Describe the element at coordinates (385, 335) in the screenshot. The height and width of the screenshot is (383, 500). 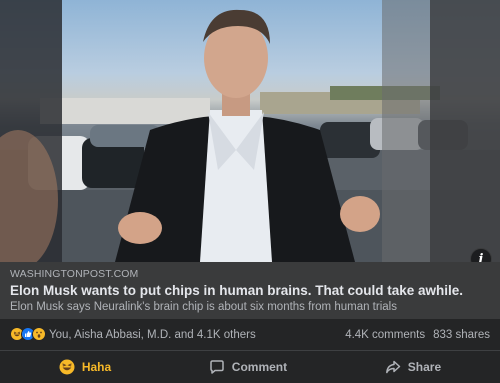
I see `comments-count: 4.4K comments` at that location.